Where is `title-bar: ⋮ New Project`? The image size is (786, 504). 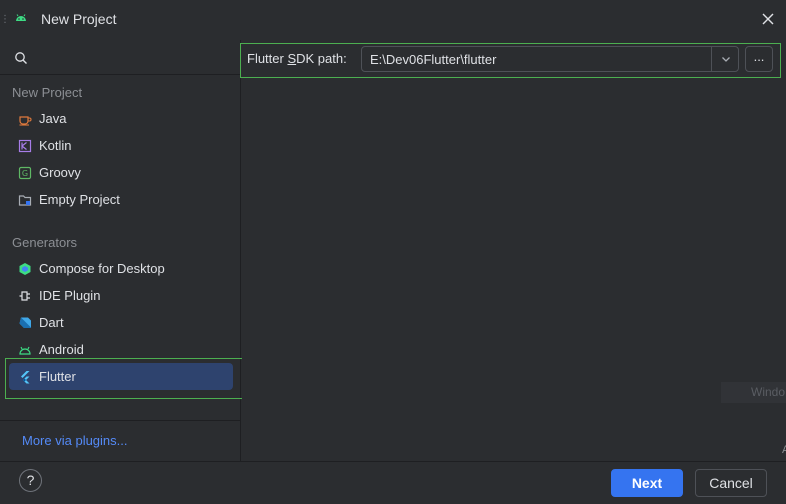
title-bar: ⋮ New Project is located at coordinates (393, 20).